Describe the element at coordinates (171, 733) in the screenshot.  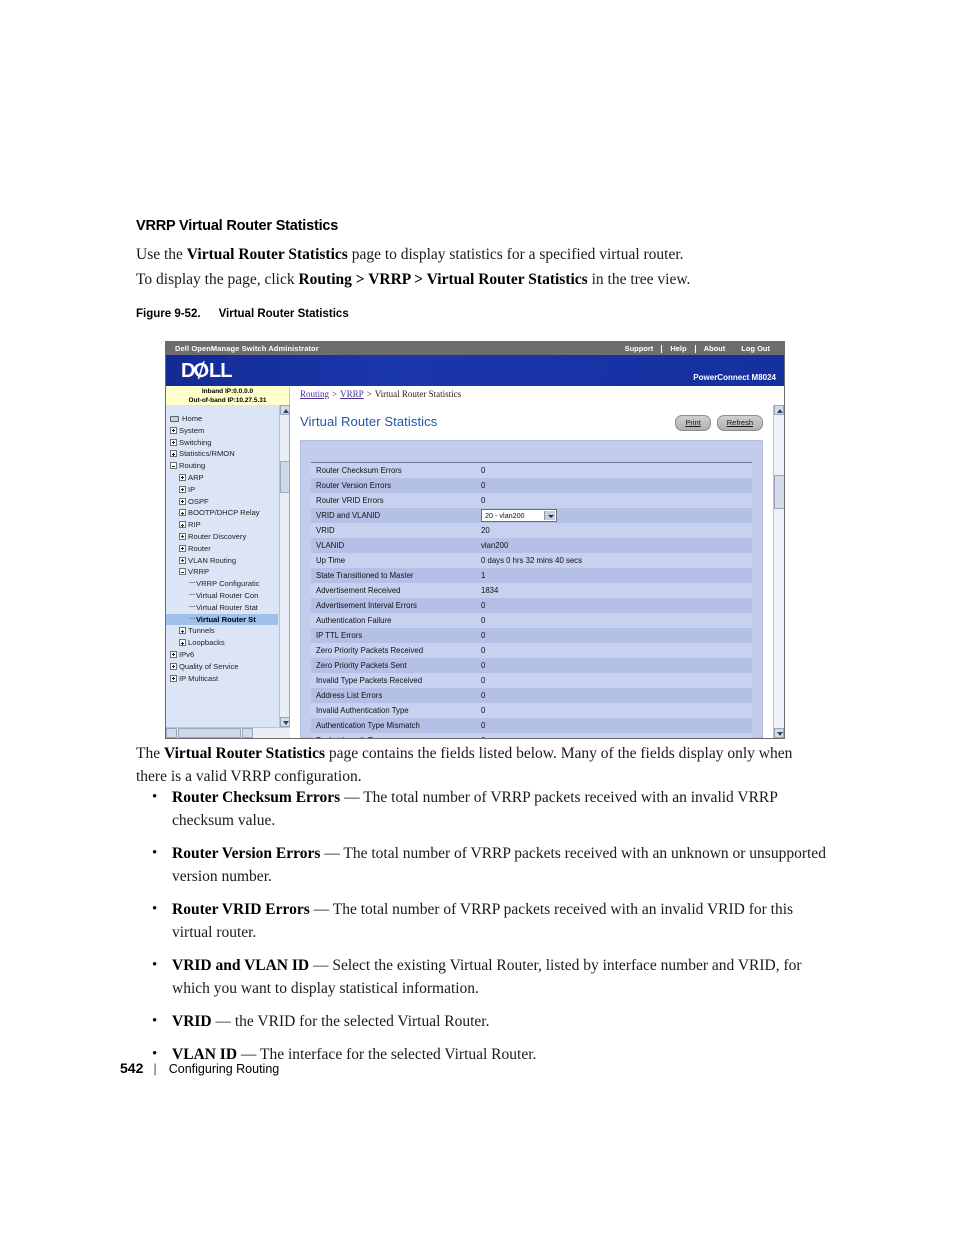
I see `scroll-left-arrow-icon` at that location.